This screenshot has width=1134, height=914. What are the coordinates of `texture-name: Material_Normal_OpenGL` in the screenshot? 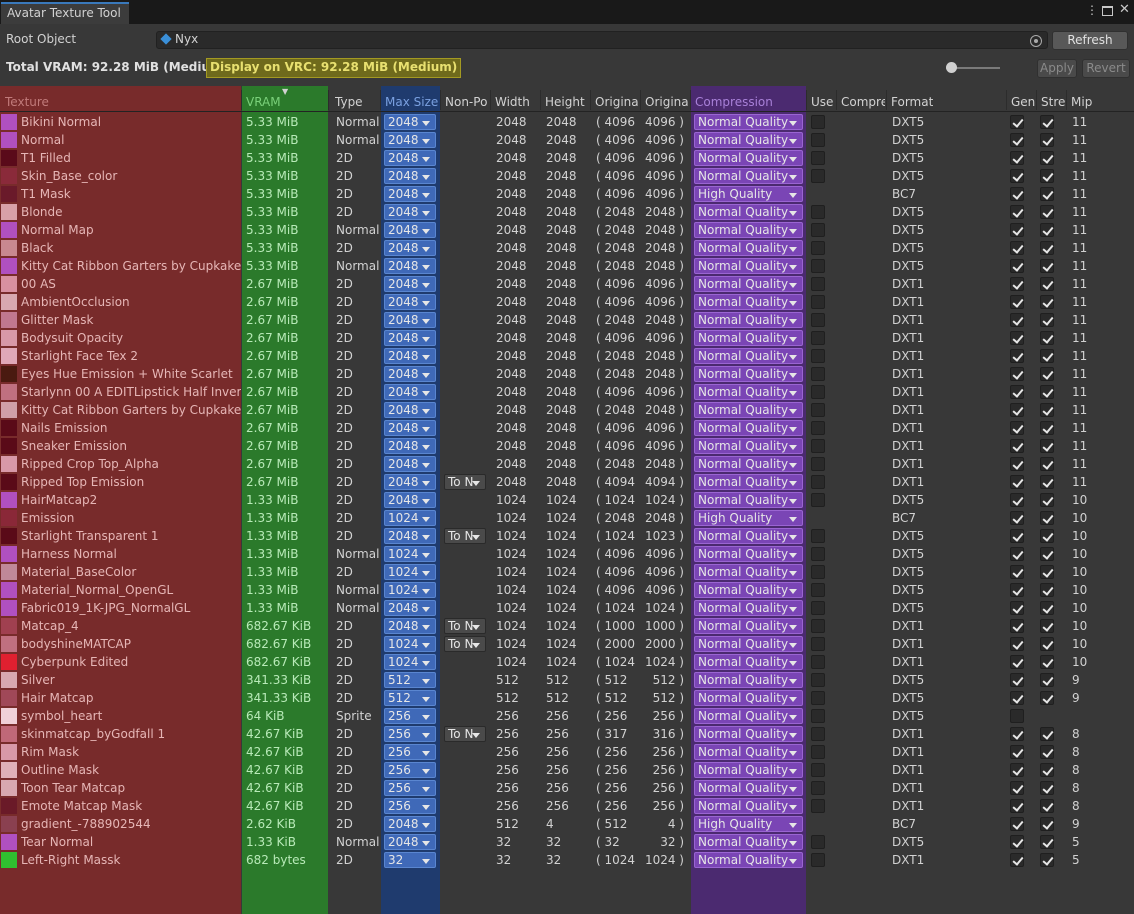 It's located at (131, 590).